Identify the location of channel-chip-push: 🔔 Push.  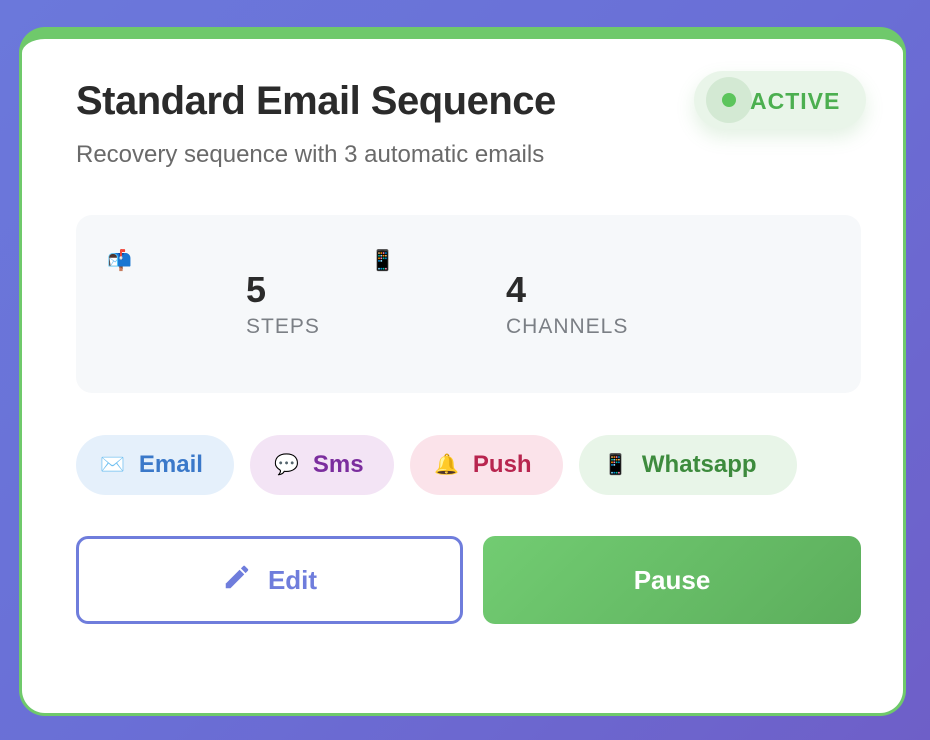
(486, 465).